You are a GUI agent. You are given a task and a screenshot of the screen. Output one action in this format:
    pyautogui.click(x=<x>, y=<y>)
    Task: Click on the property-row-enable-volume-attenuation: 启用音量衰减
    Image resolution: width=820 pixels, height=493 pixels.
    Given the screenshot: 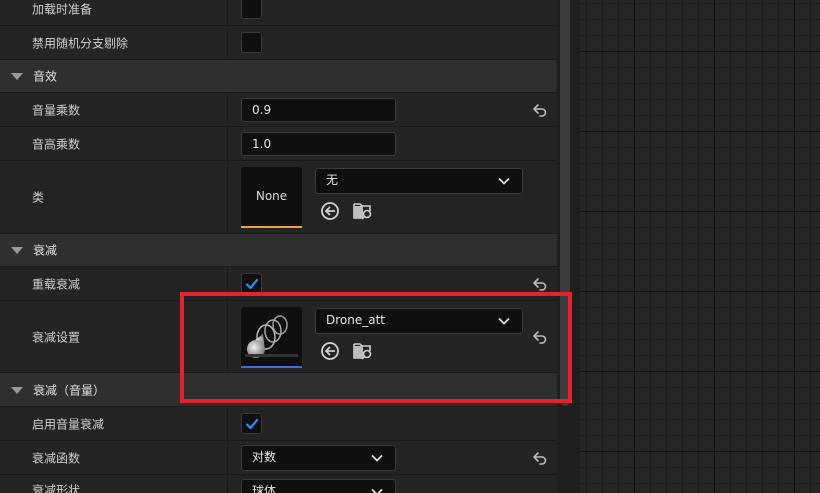 What is the action you would take?
    pyautogui.click(x=278, y=424)
    